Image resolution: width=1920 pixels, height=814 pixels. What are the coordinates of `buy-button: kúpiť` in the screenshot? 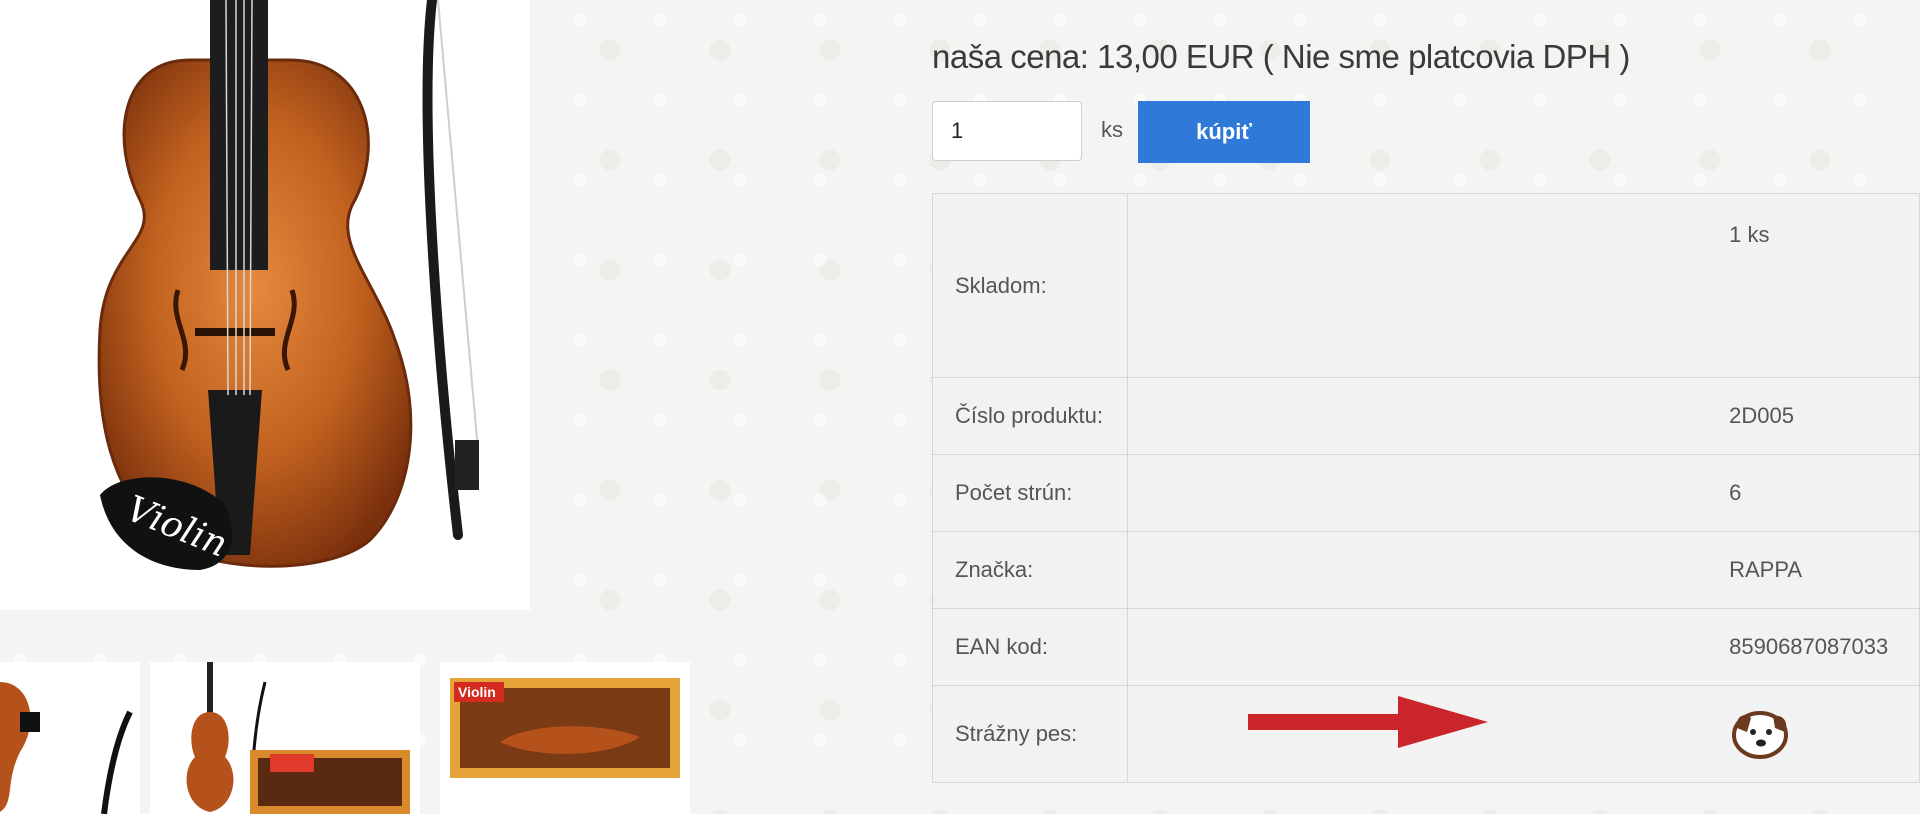 It's located at (1224, 132).